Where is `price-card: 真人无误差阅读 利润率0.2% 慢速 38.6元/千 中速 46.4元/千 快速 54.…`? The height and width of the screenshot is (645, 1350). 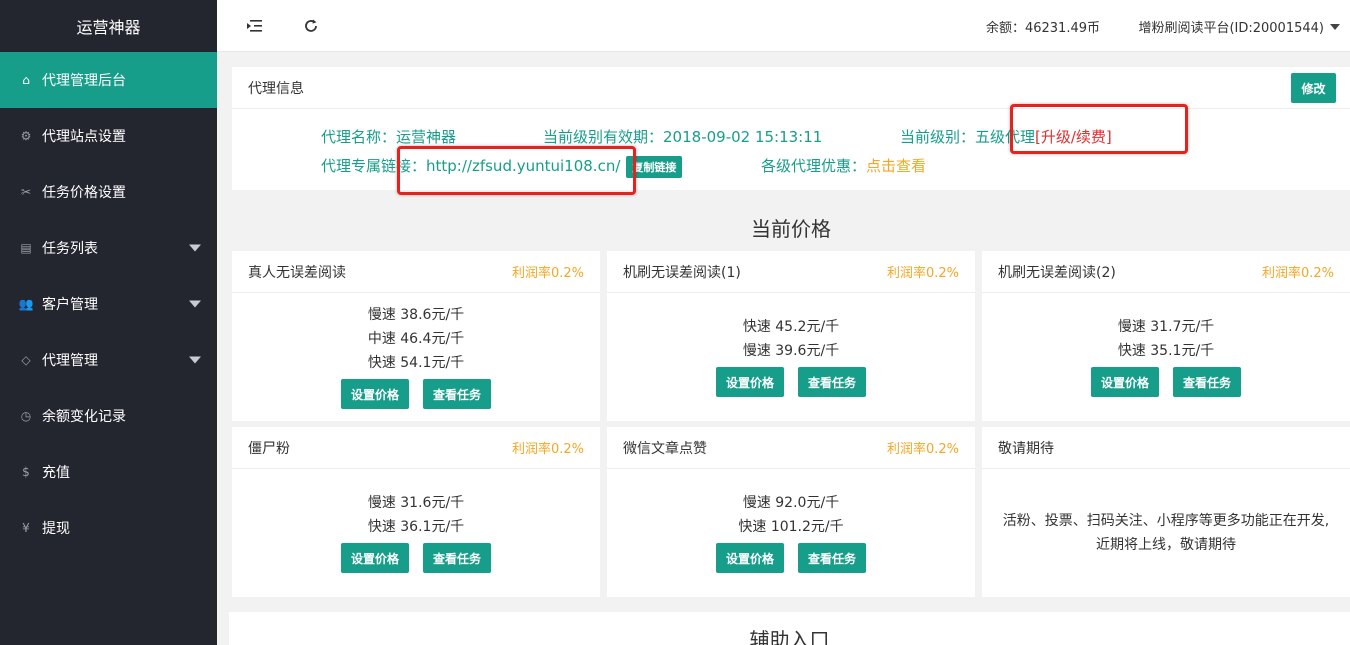
price-card: 真人无误差阅读 利润率0.2% 慢速 38.6元/千 中速 46.4元/千 快速 54.… is located at coordinates (416, 336).